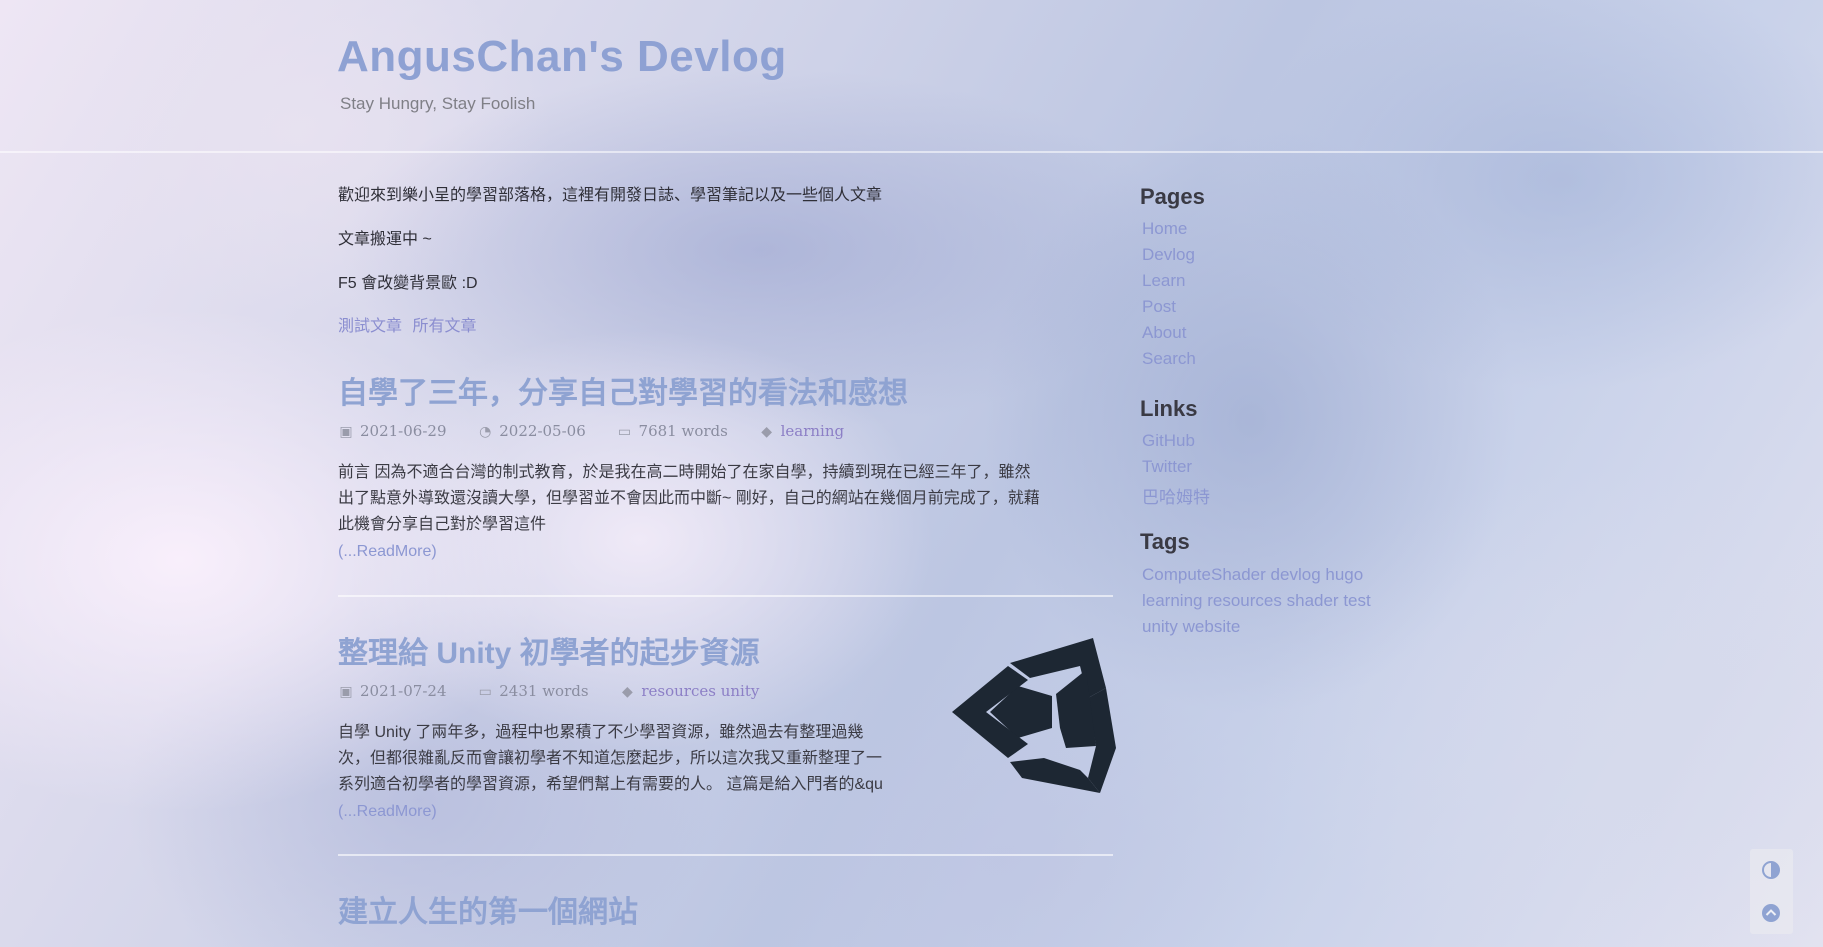  I want to click on post-date-text: 2021-07-24, so click(403, 691).